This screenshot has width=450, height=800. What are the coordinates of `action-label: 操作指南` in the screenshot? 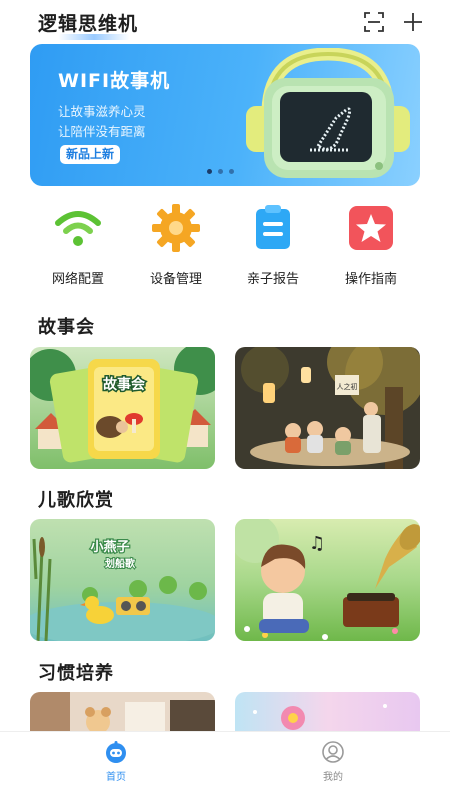 It's located at (370, 279).